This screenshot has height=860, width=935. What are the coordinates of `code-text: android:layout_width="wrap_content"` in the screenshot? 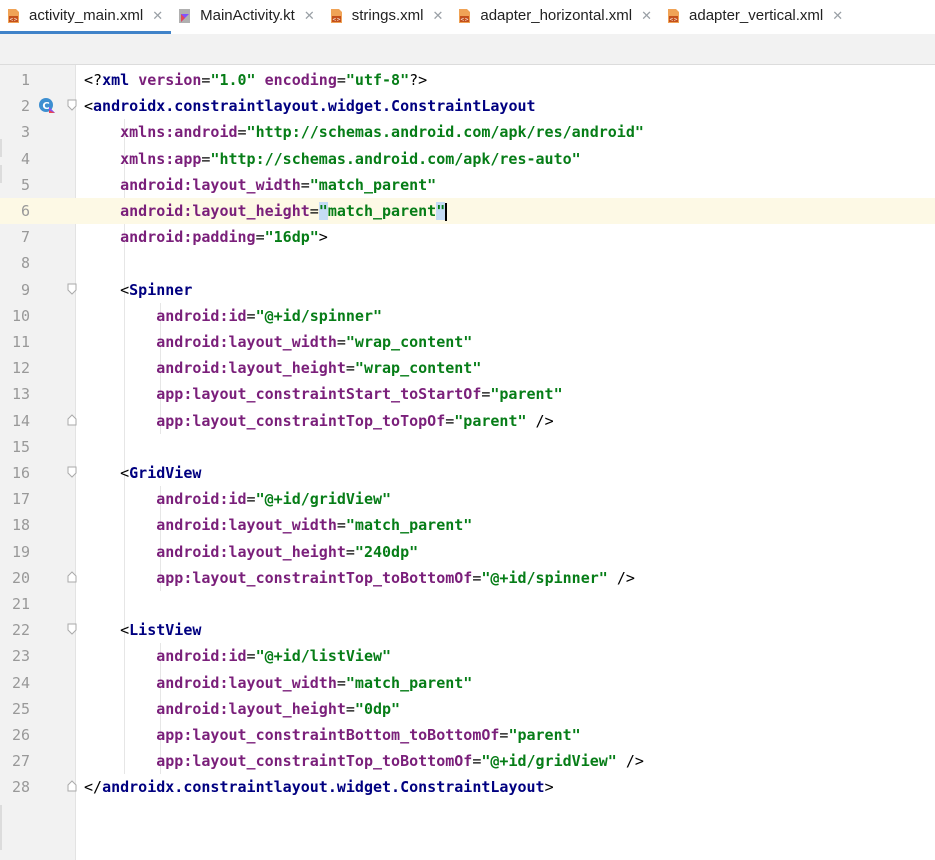 It's located at (314, 342).